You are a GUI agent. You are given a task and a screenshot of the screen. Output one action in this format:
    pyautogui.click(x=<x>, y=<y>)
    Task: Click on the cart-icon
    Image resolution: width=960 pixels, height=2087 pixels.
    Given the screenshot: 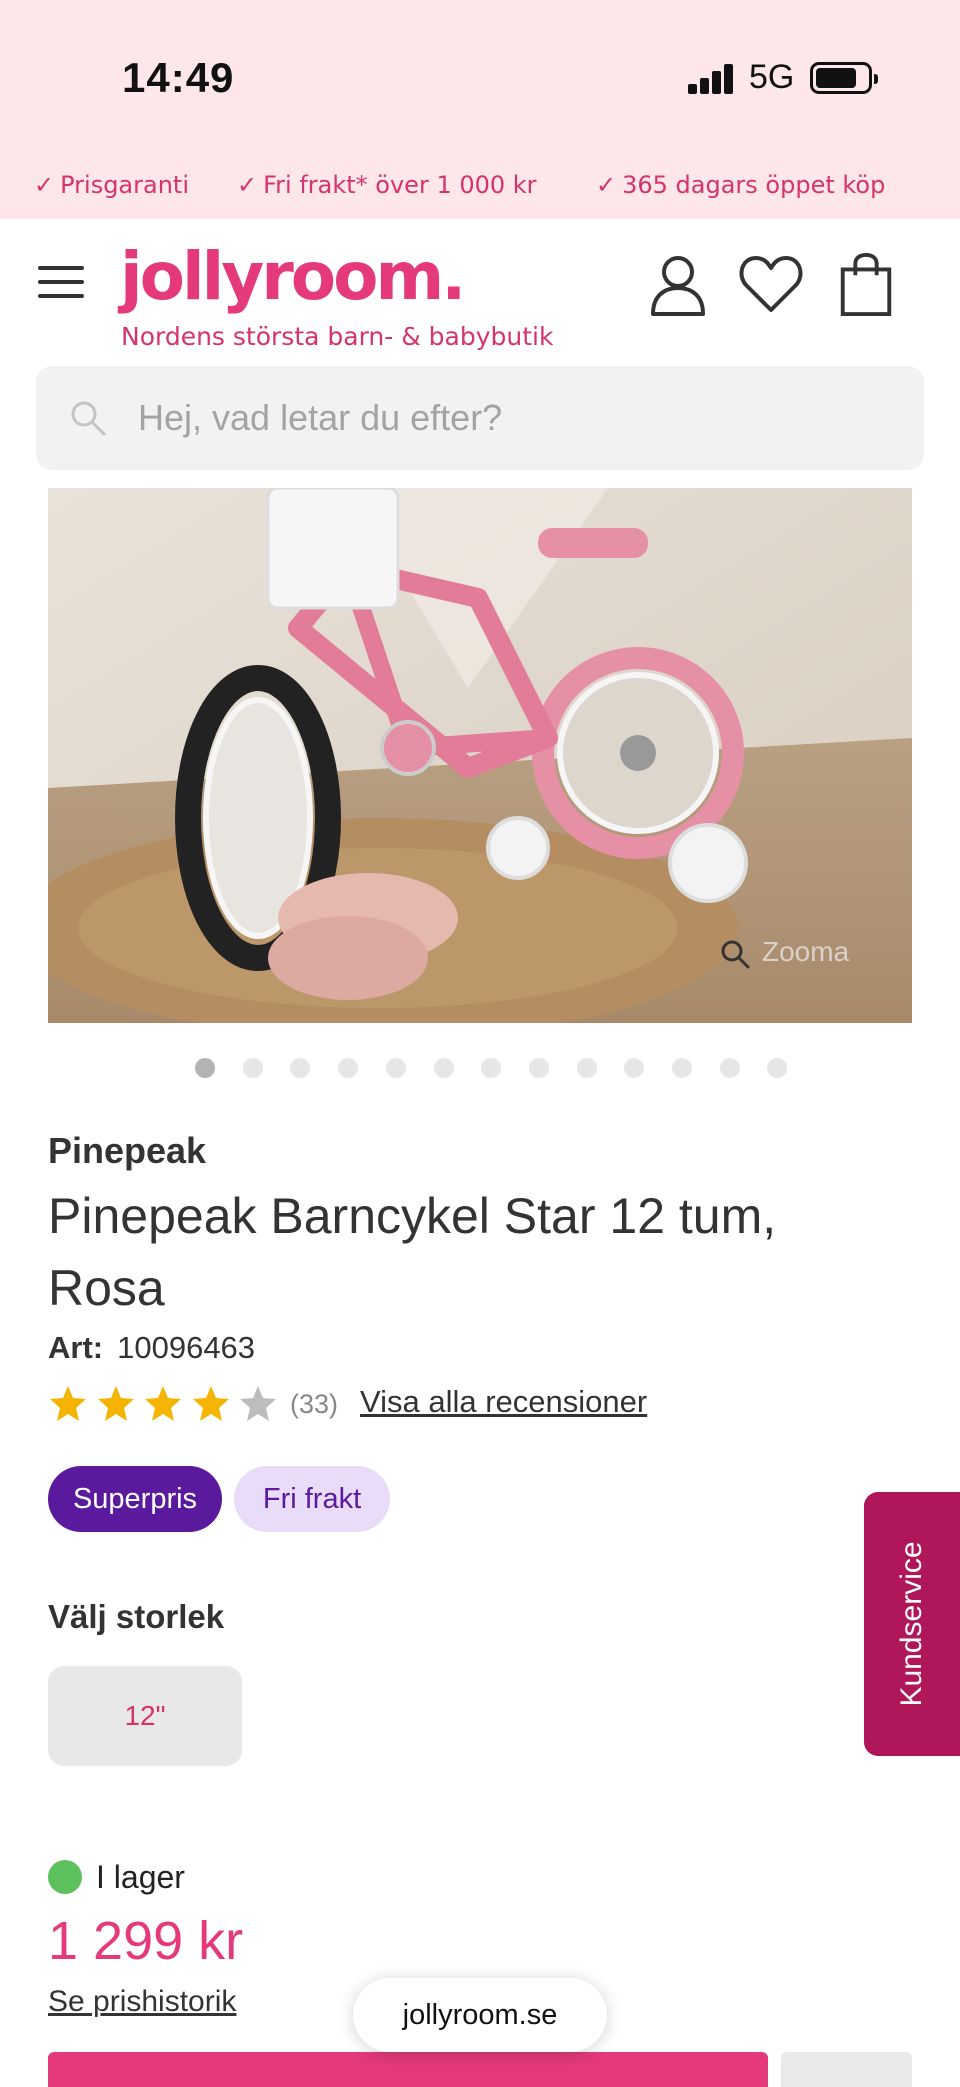 What is the action you would take?
    pyautogui.click(x=866, y=284)
    